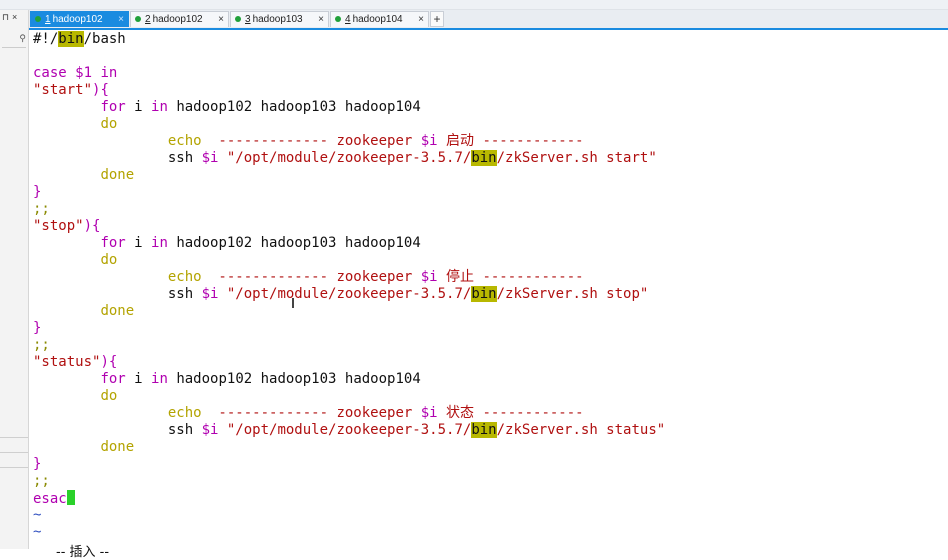 The height and width of the screenshot is (560, 948). Describe the element at coordinates (572, 294) in the screenshot. I see `code-token: /zkServer.sh stop"` at that location.